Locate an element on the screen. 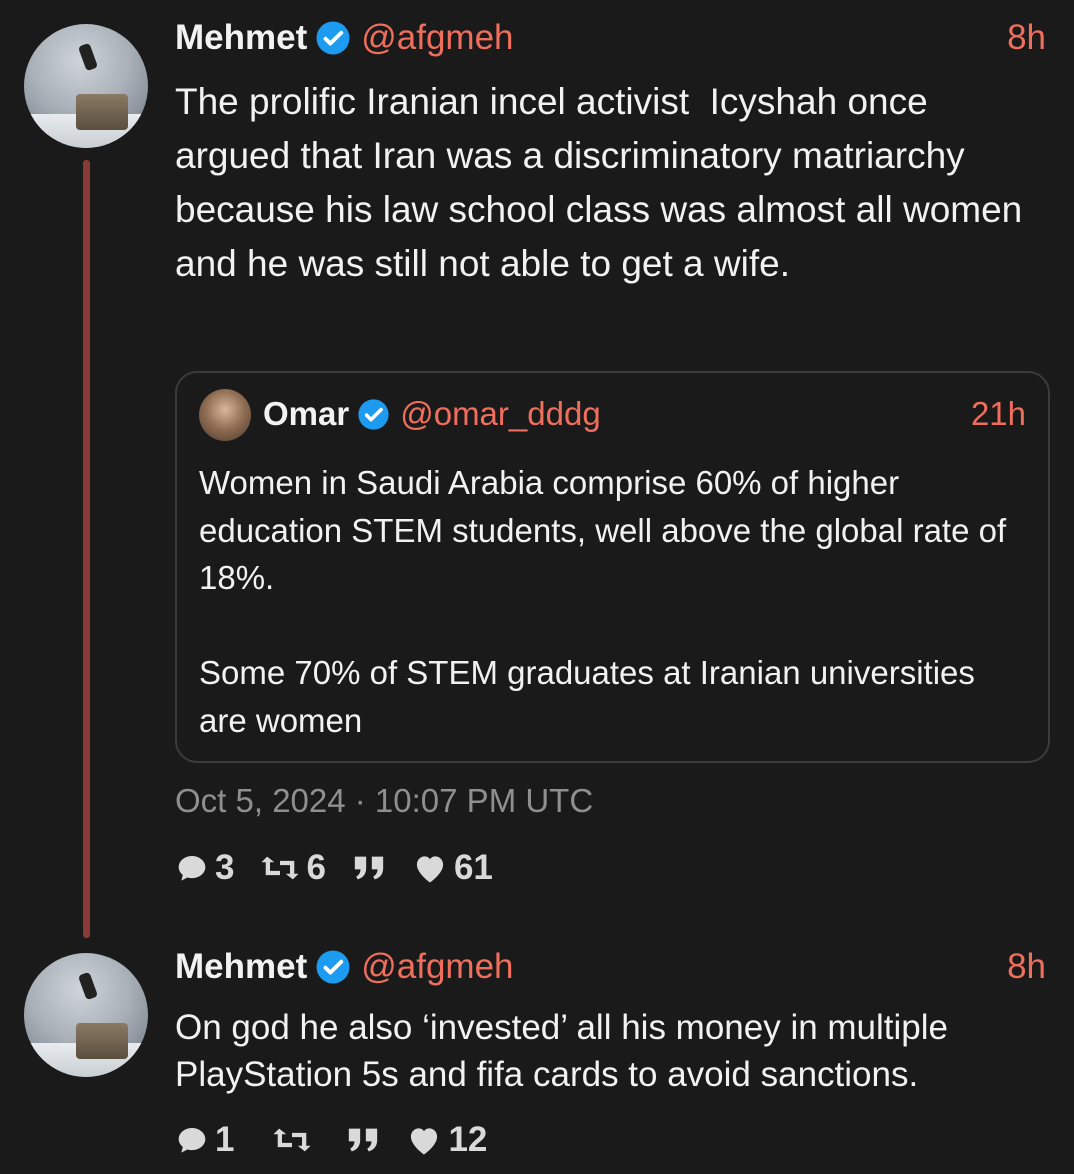 This screenshot has width=1074, height=1174. tweet-actions: 3 6 61 is located at coordinates (347, 868).